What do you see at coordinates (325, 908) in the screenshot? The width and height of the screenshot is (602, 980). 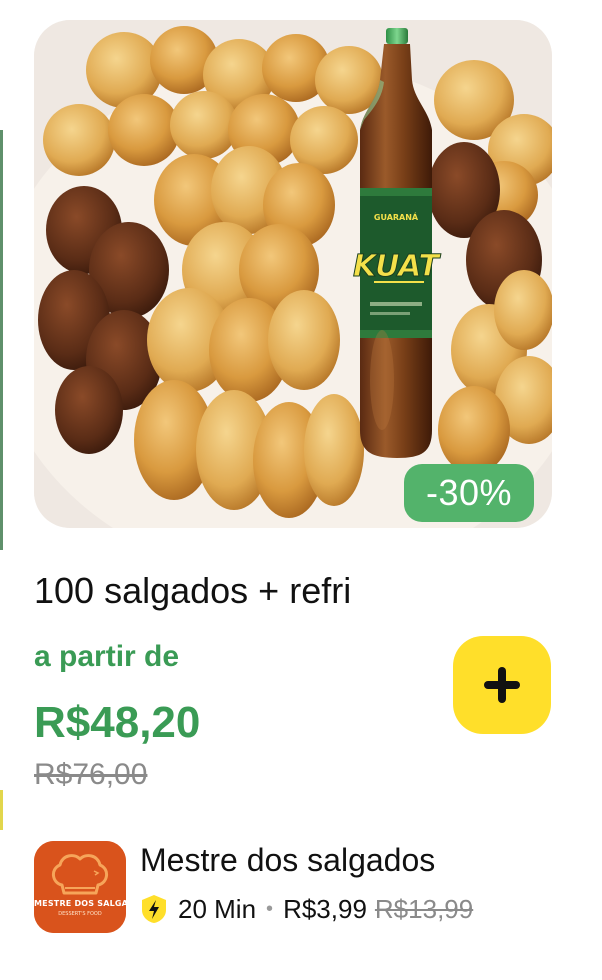 I see `delivery-fee: R$3,99` at bounding box center [325, 908].